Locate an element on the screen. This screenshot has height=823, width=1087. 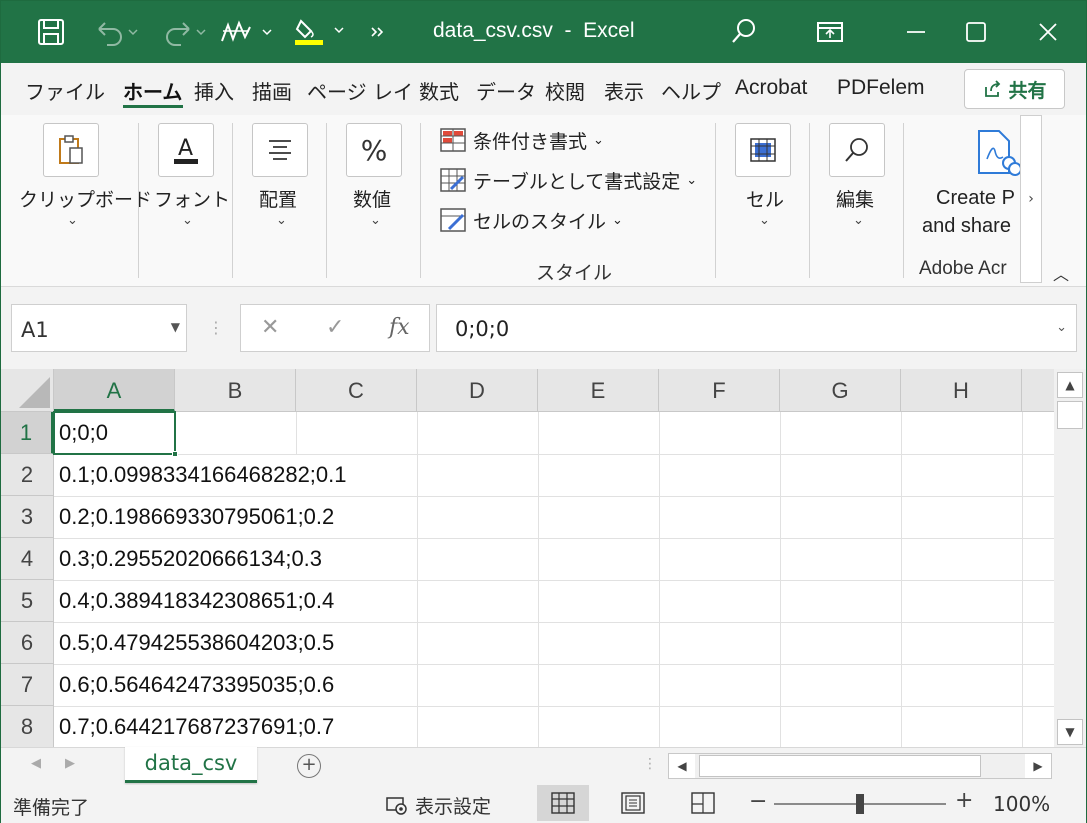
share-button: 共有 is located at coordinates (1014, 89).